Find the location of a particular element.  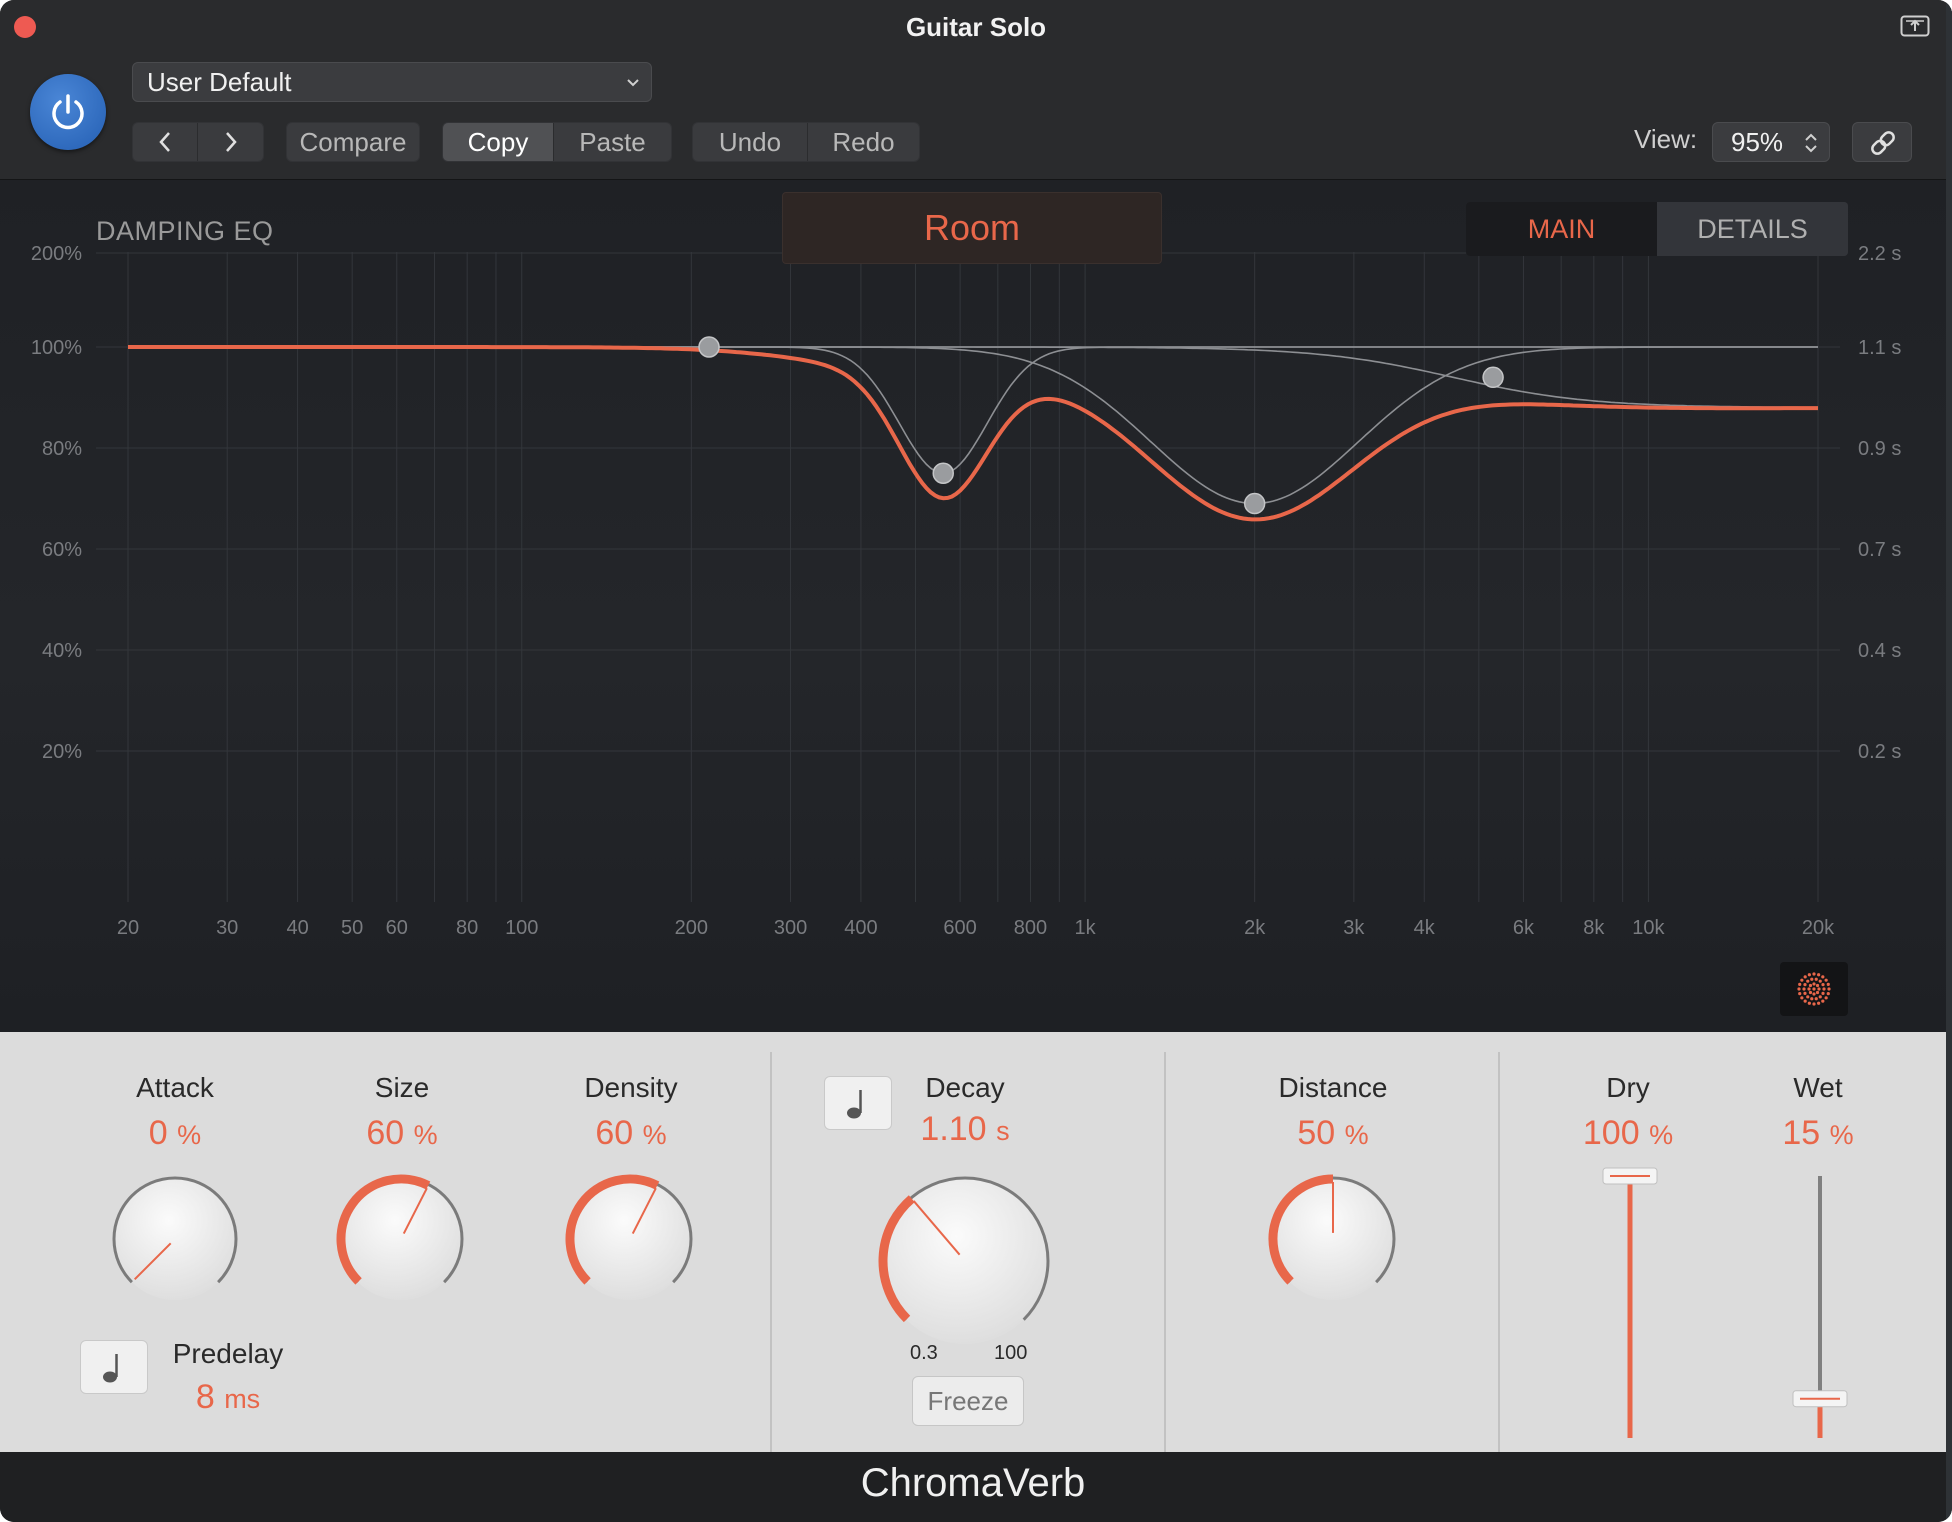

freq-axis-label: 1k is located at coordinates (1086, 928).